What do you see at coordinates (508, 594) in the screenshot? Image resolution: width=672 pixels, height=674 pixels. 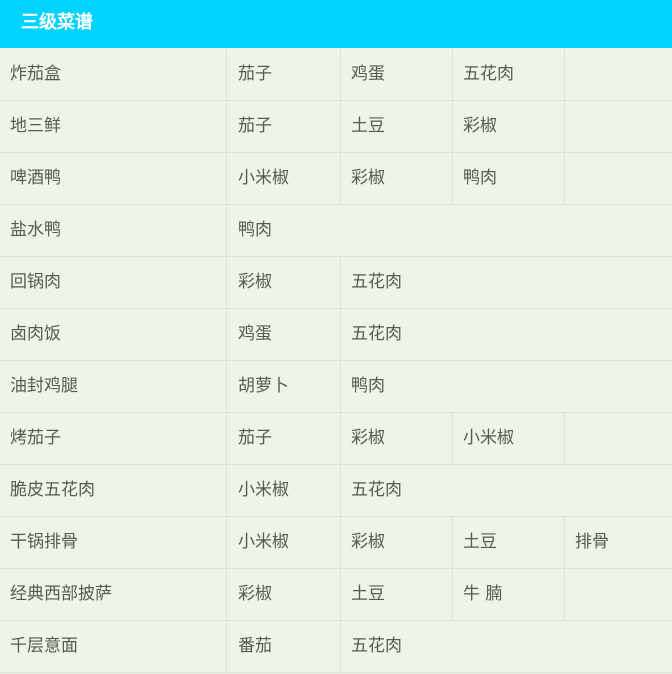 I see `ingredient-cell: 牛 腩` at bounding box center [508, 594].